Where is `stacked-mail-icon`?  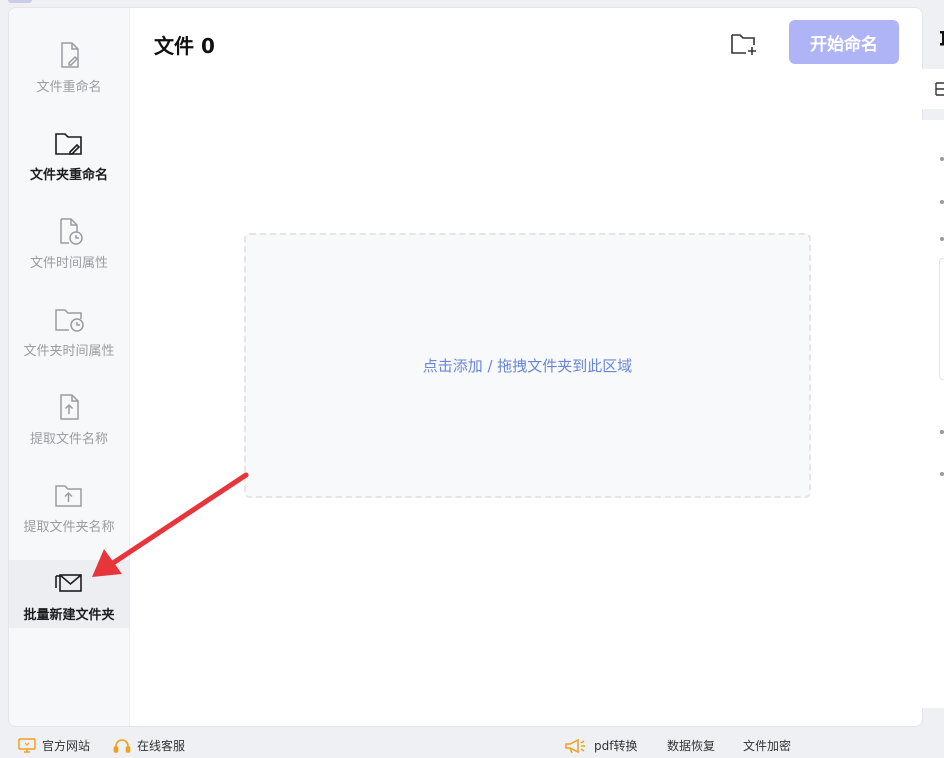
stacked-mail-icon is located at coordinates (69, 583).